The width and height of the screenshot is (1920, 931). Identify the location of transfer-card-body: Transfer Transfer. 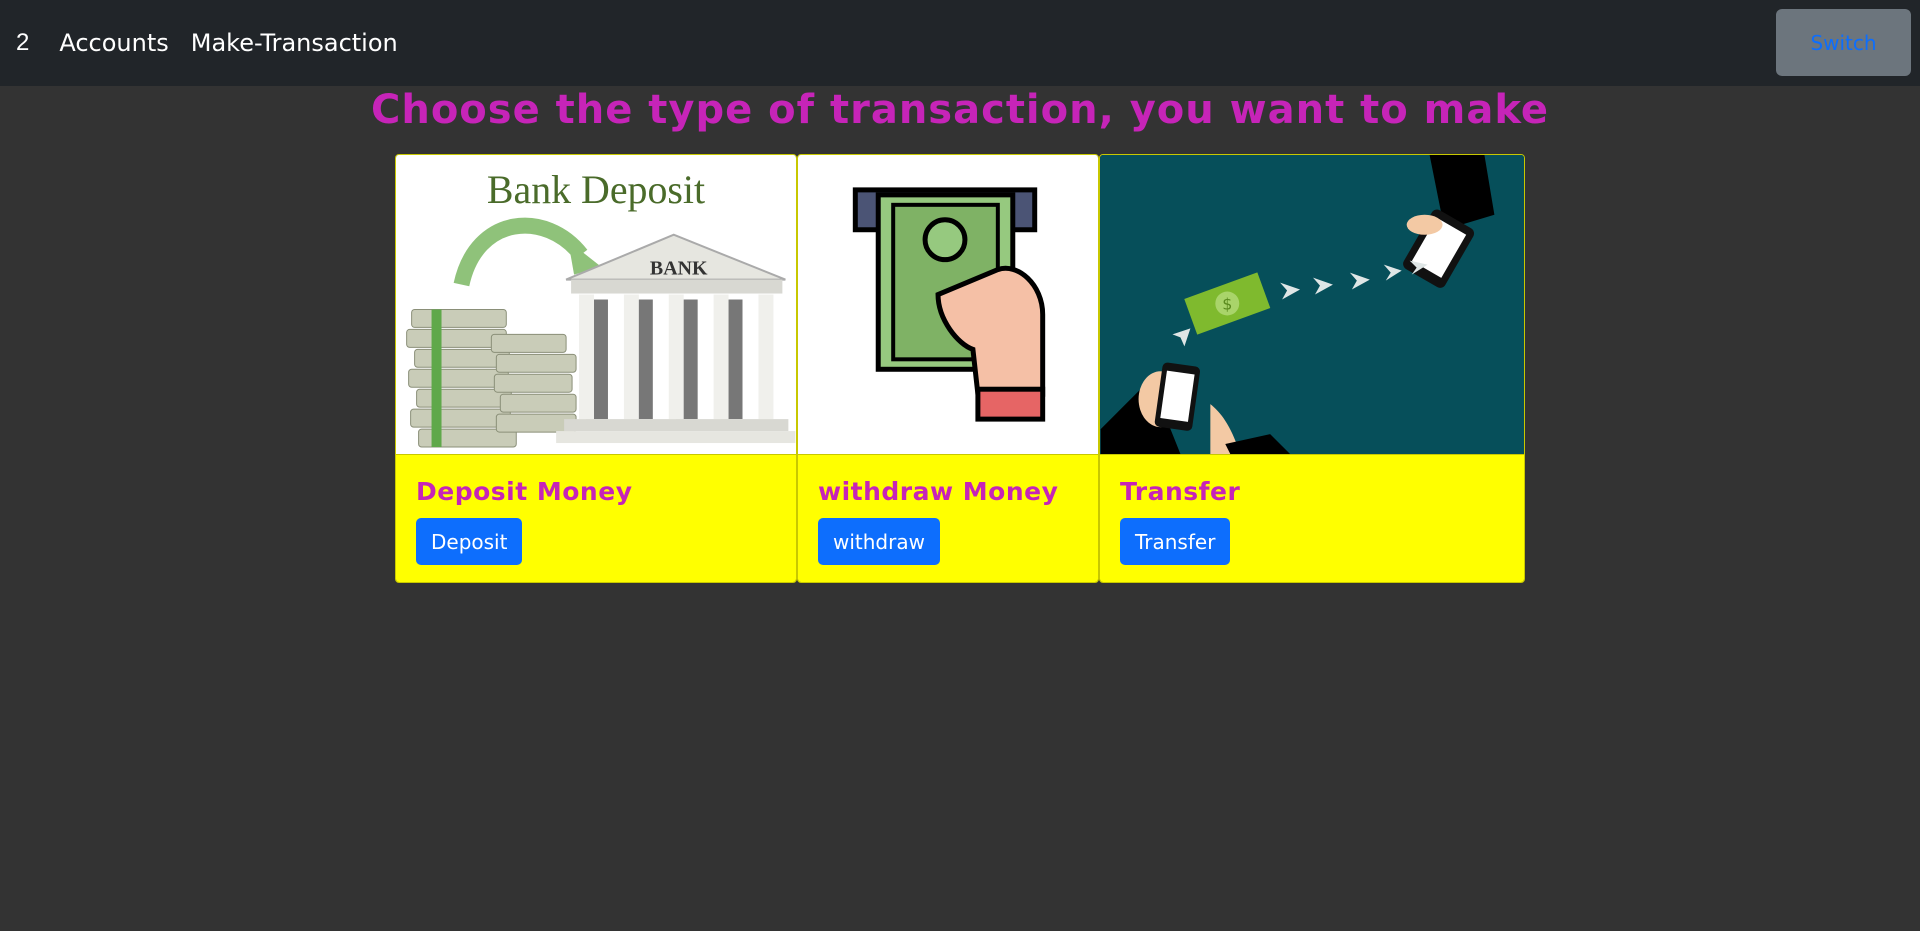
(1312, 518).